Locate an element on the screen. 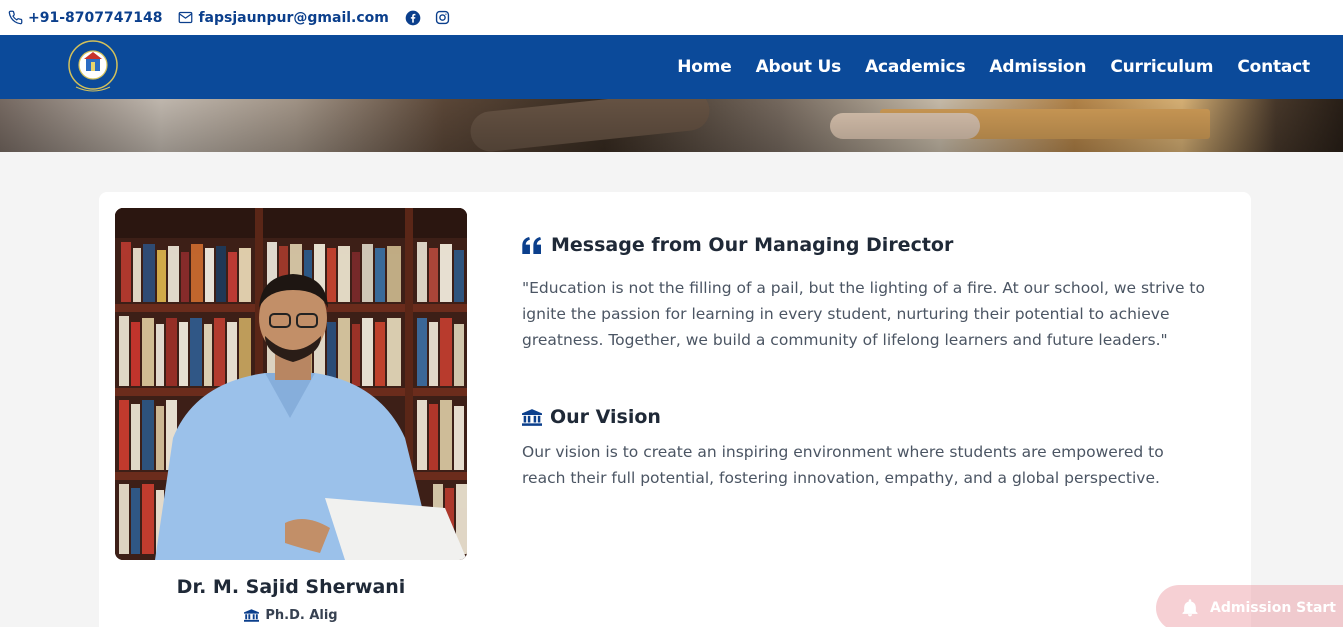 Image resolution: width=1343 pixels, height=627 pixels. email-link: fapsjaunpur@gmail.com is located at coordinates (283, 17).